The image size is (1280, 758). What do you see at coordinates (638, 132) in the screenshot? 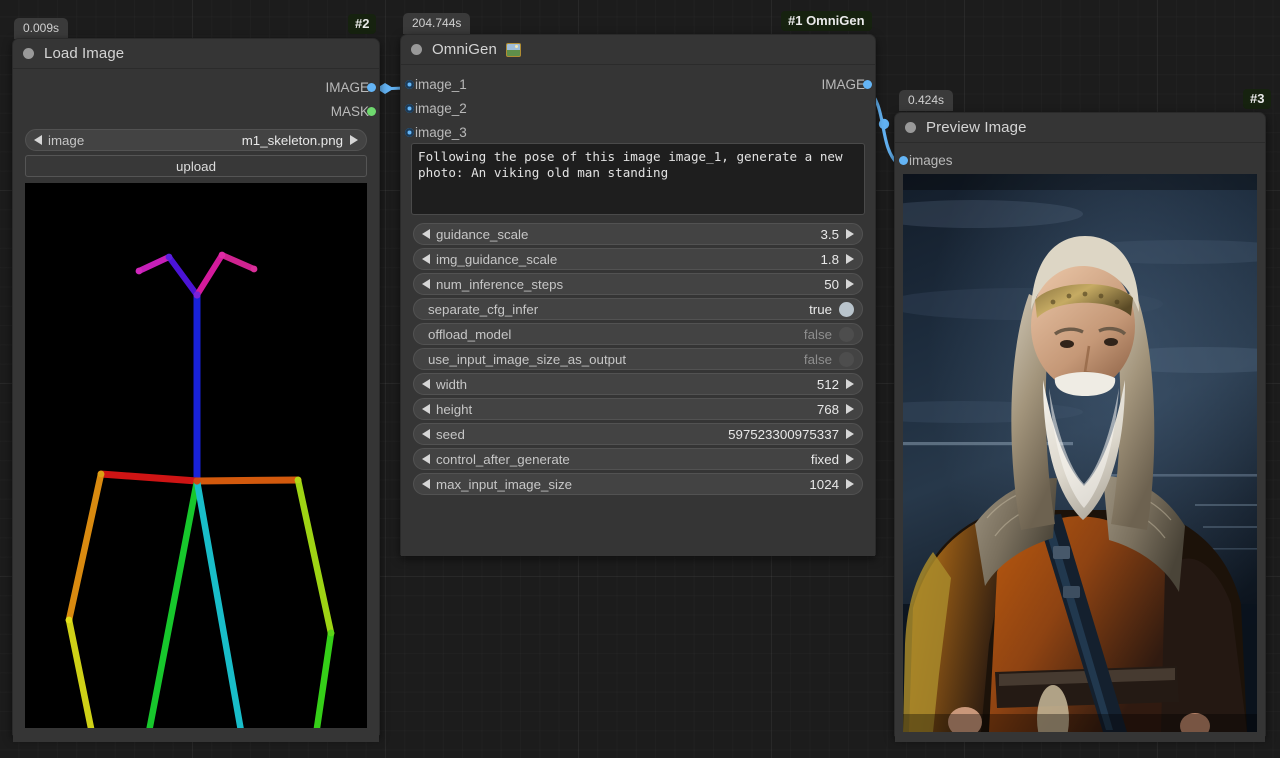
I see `input-port-image-3: image_3` at bounding box center [638, 132].